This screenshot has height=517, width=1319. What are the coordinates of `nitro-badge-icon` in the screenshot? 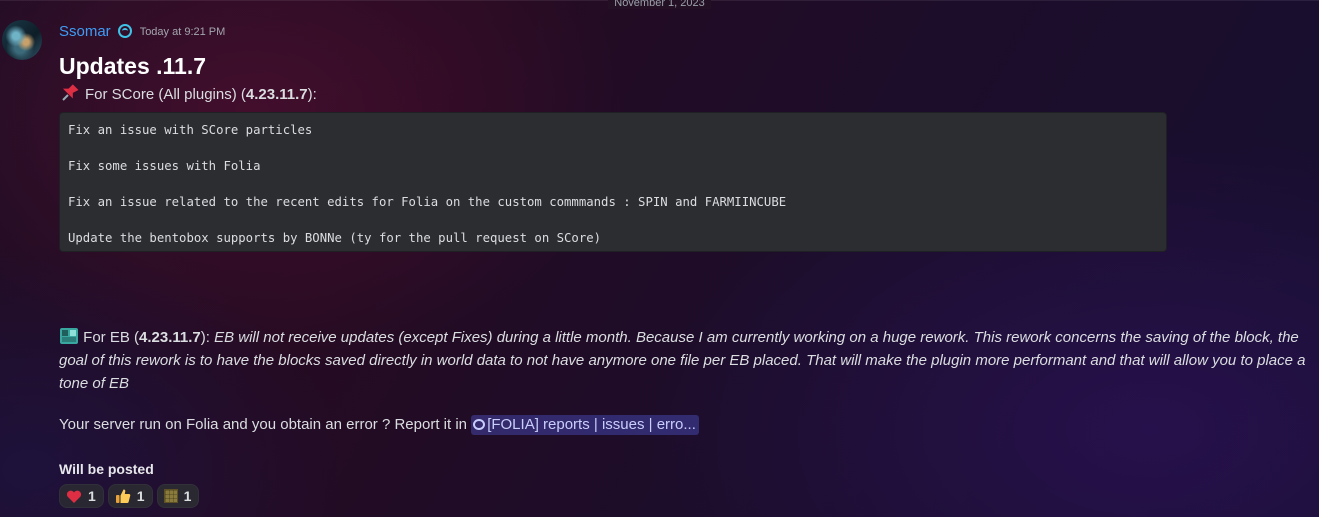 It's located at (124, 31).